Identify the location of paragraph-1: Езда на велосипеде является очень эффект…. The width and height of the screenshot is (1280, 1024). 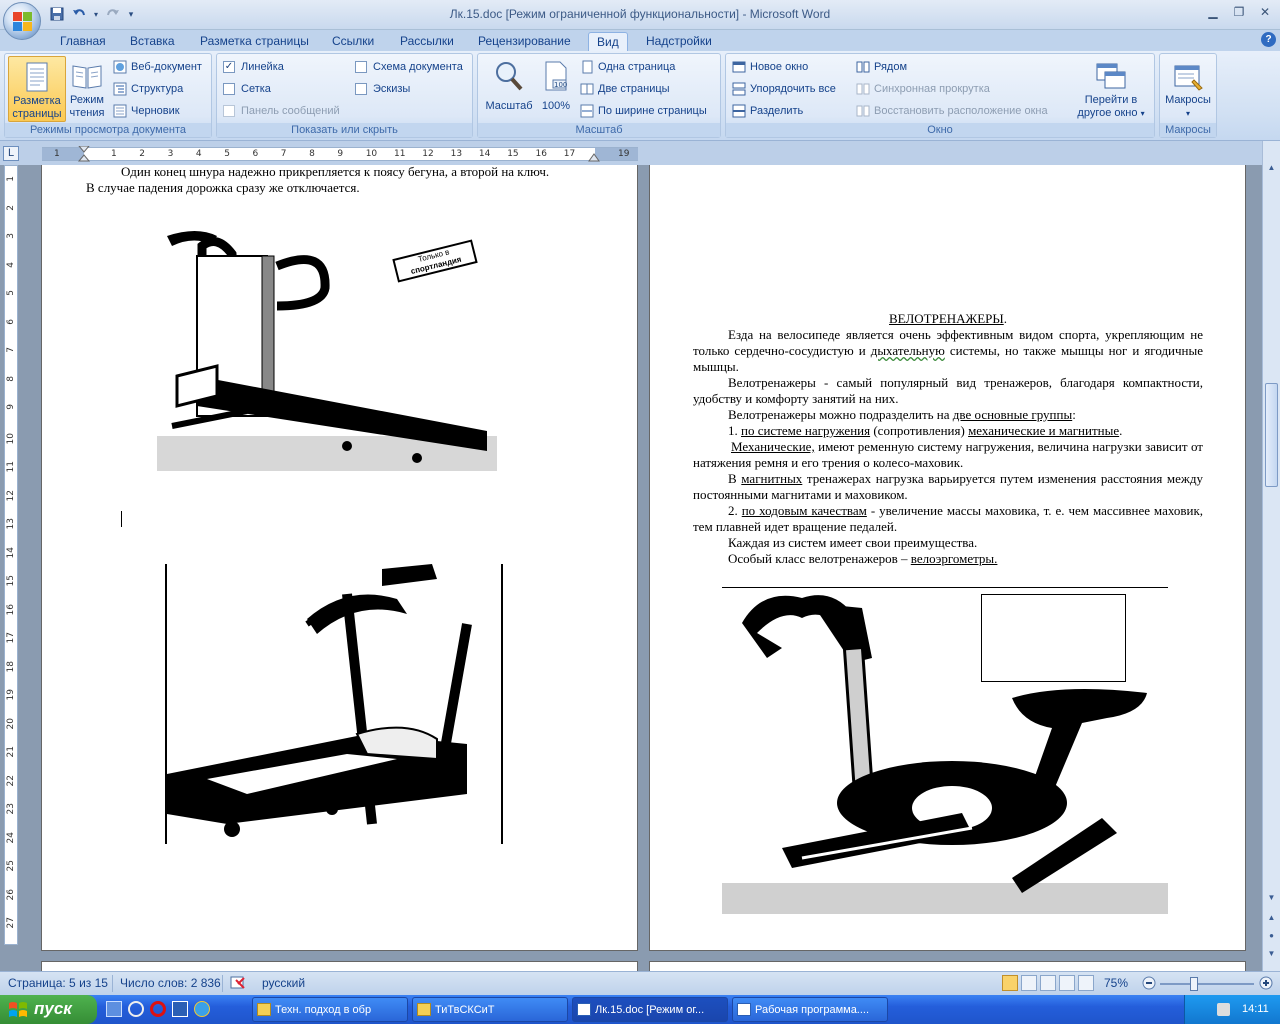
(948, 350).